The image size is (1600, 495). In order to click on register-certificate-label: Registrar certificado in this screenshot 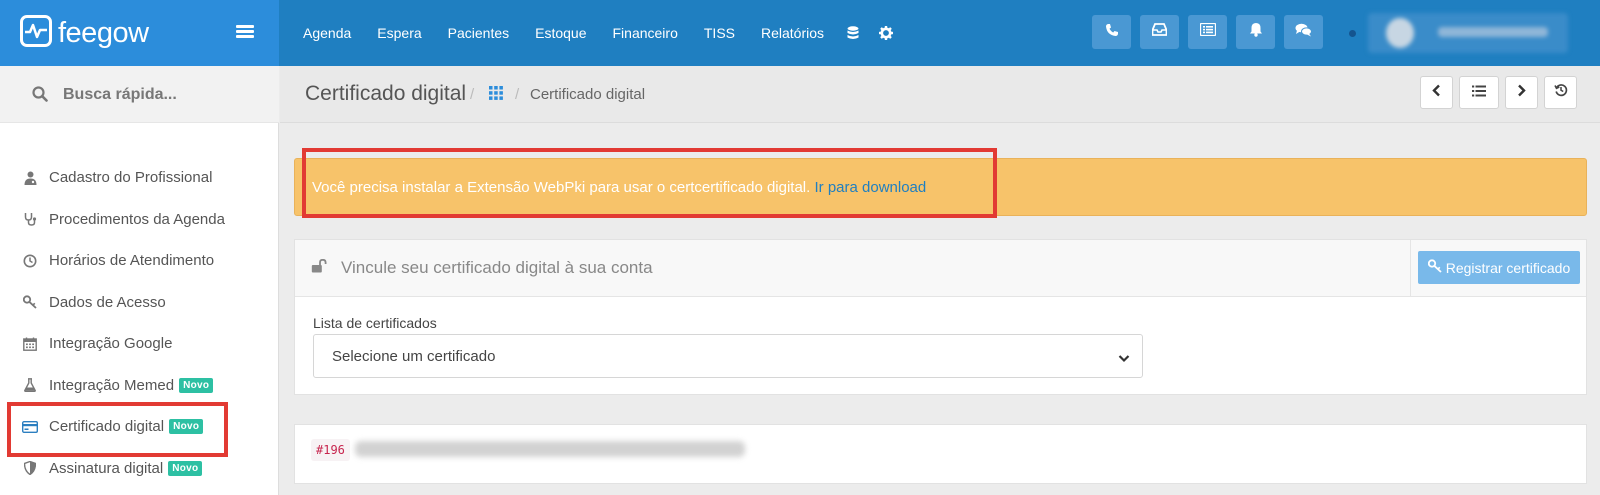, I will do `click(1508, 267)`.